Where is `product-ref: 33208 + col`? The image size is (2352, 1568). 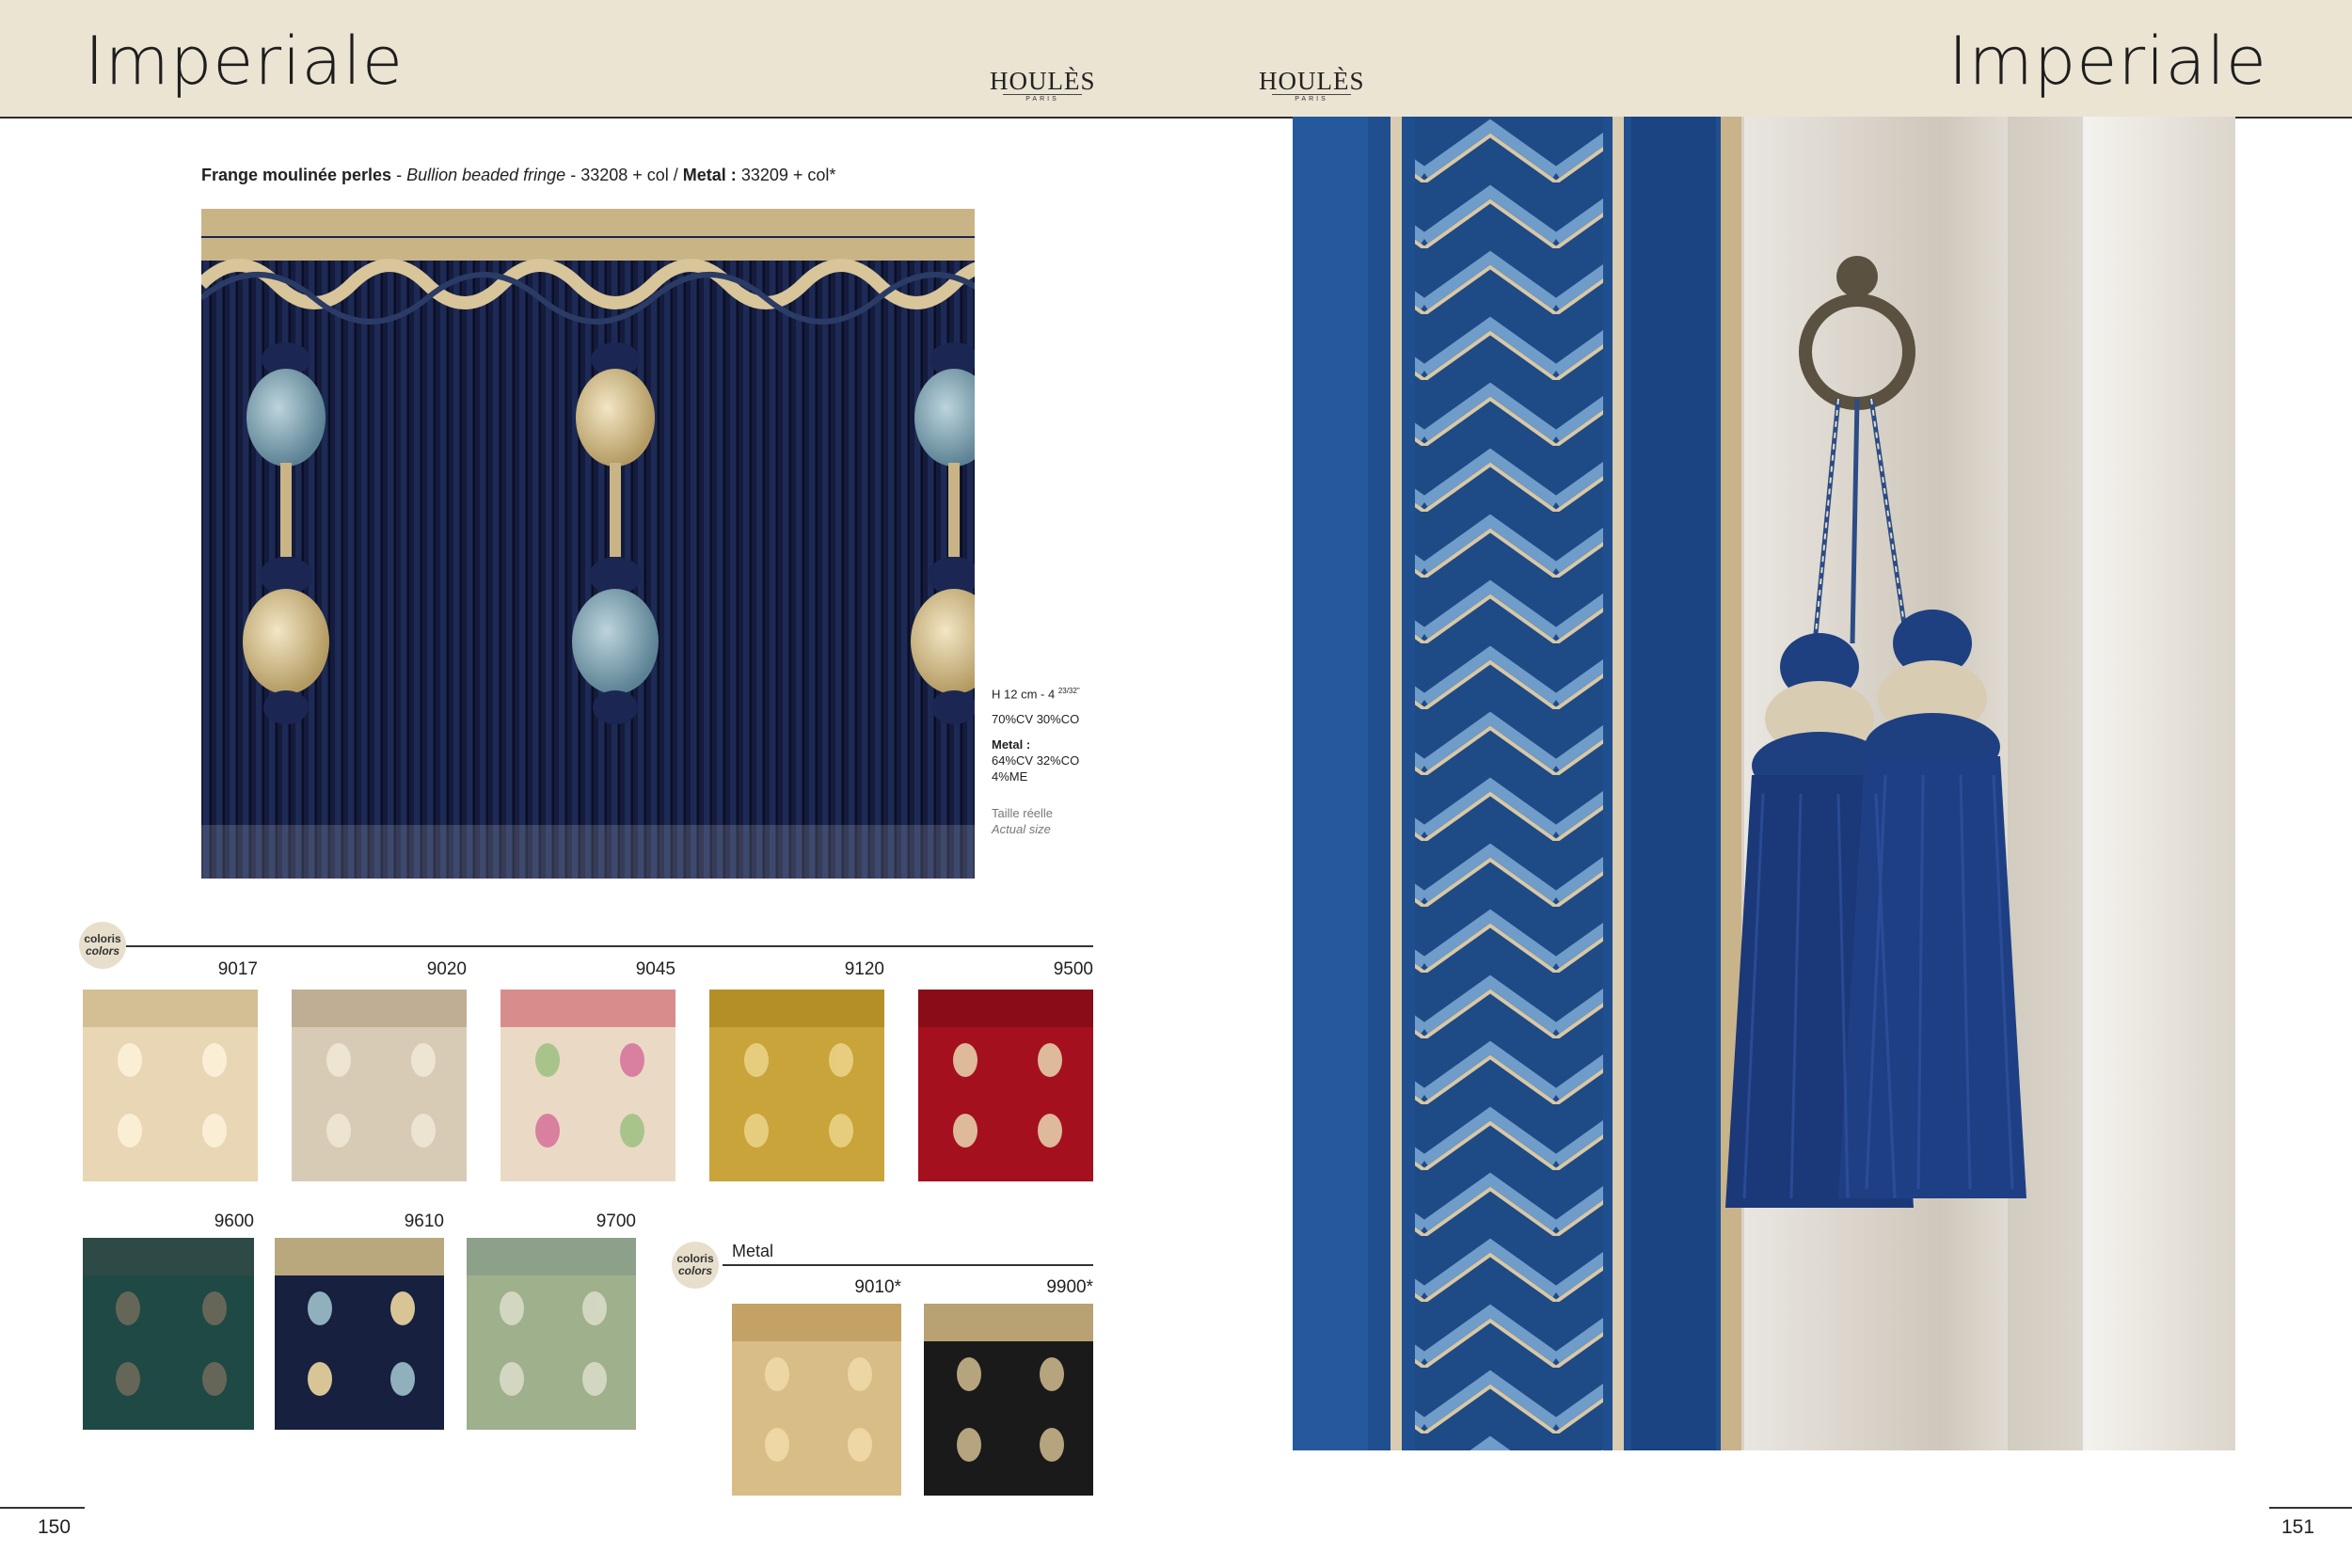 product-ref: 33208 + col is located at coordinates (624, 175).